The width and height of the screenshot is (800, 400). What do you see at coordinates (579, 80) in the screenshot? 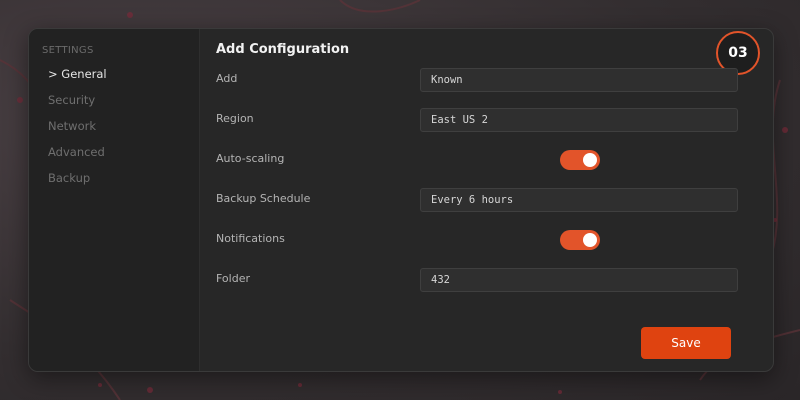
I see `add-input: Known` at bounding box center [579, 80].